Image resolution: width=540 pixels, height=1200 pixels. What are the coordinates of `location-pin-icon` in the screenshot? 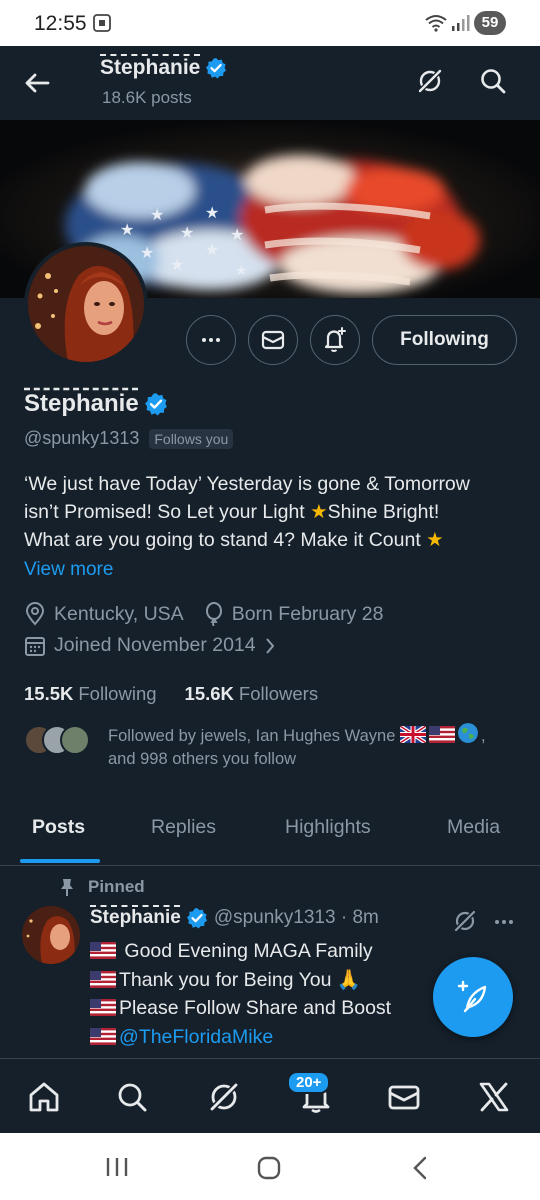 It's located at (35, 614).